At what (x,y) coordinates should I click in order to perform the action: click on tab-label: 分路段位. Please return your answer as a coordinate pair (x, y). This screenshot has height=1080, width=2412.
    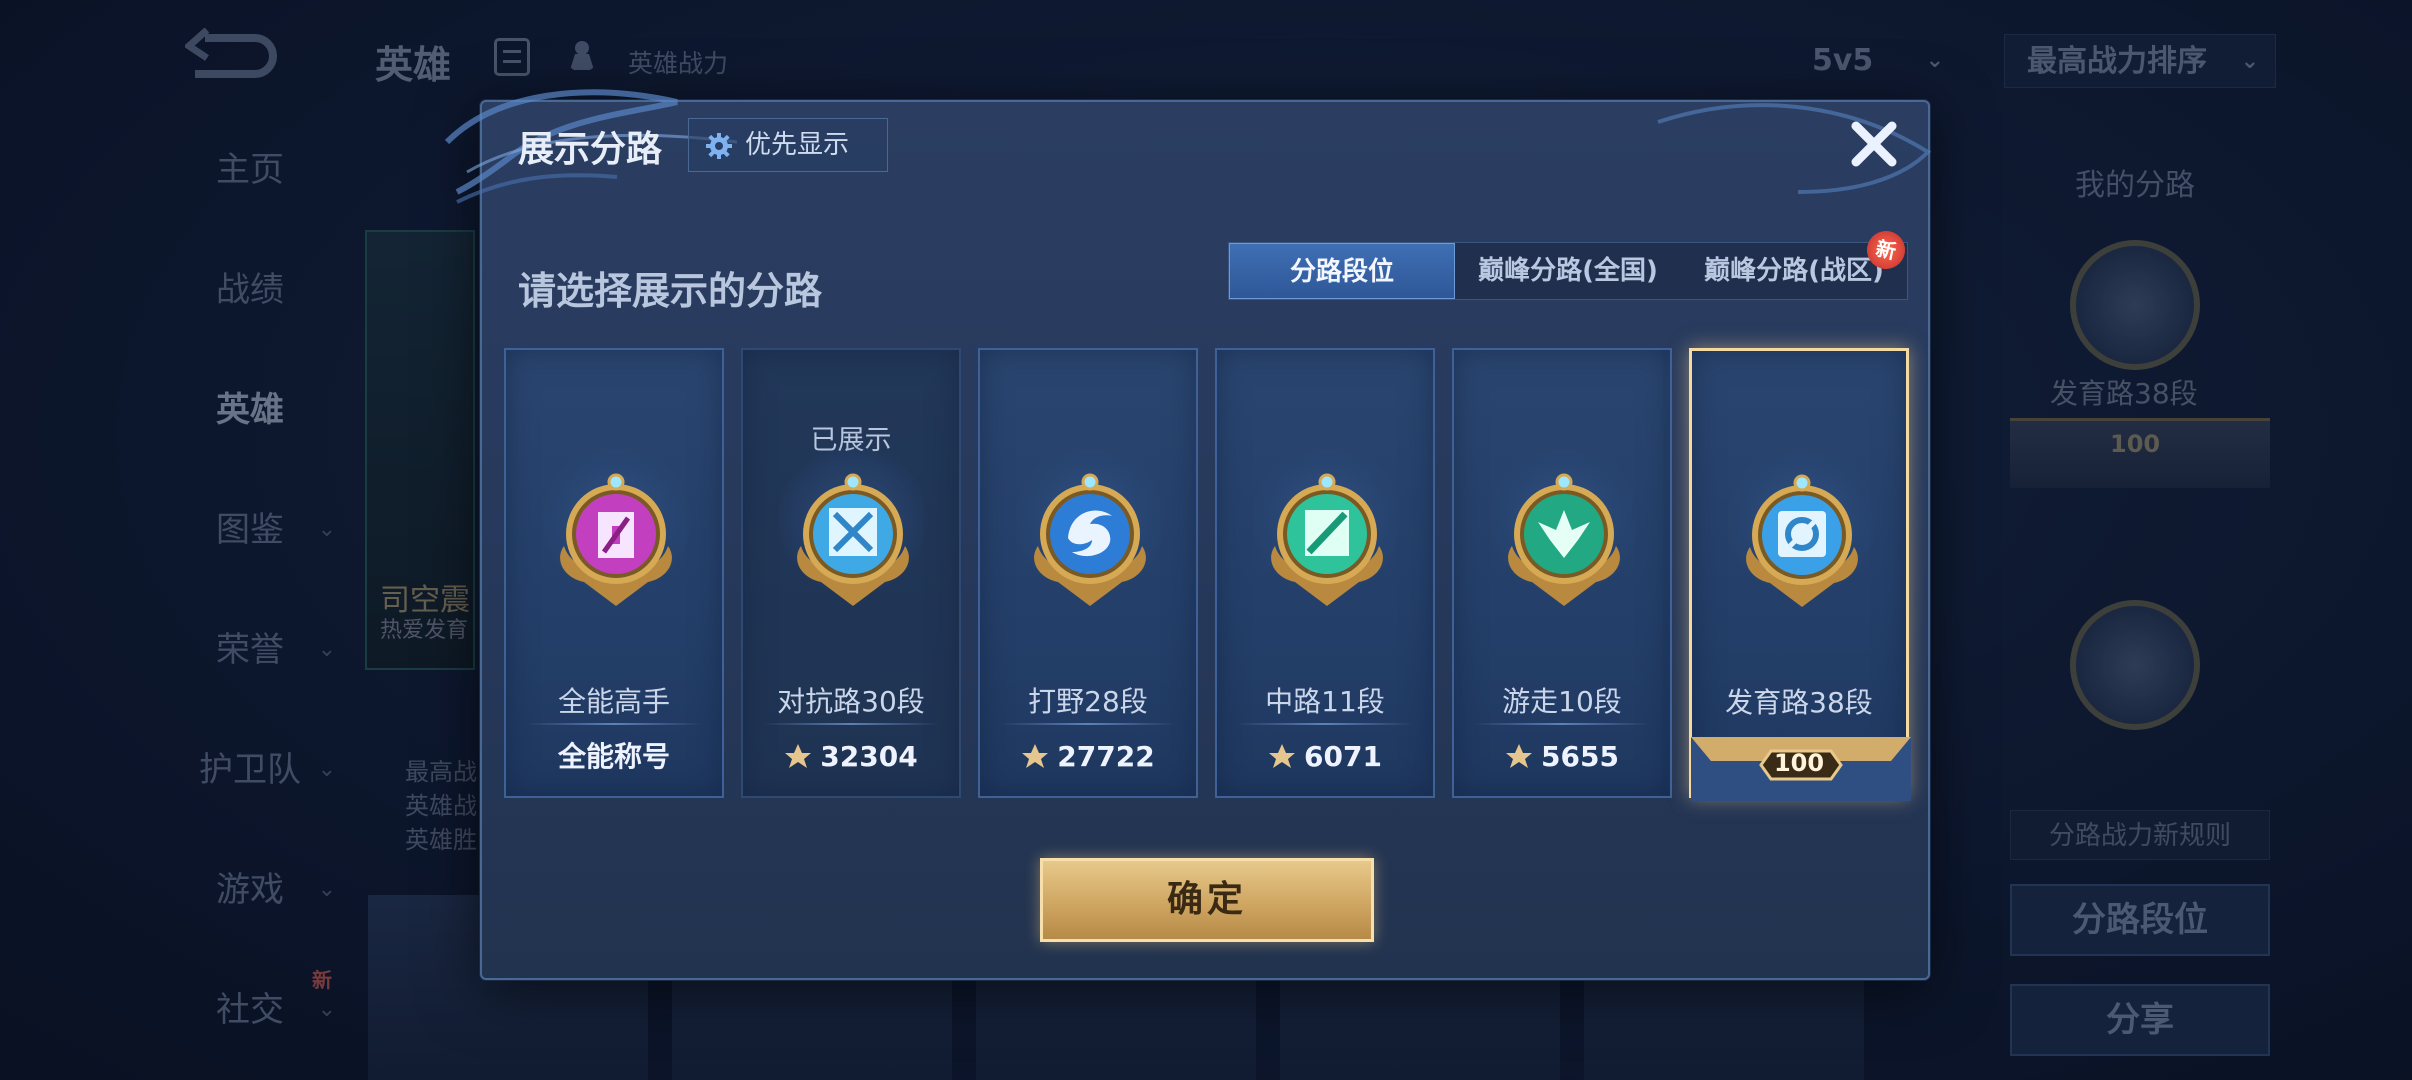
    Looking at the image, I should click on (1341, 272).